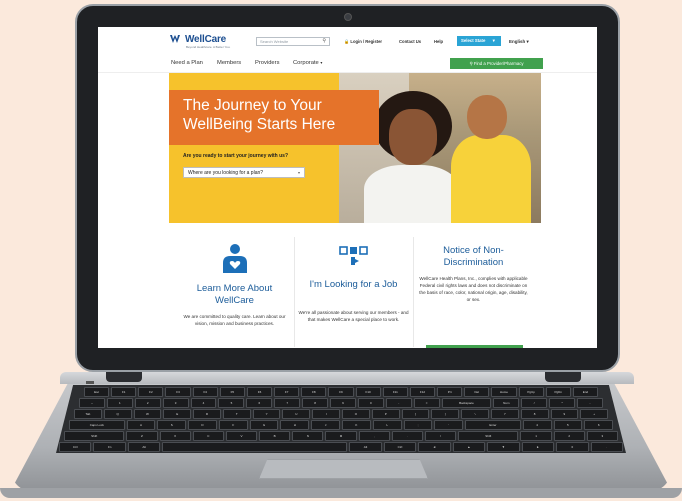 The image size is (682, 501). I want to click on keyboard-key: H, so click(295, 425).